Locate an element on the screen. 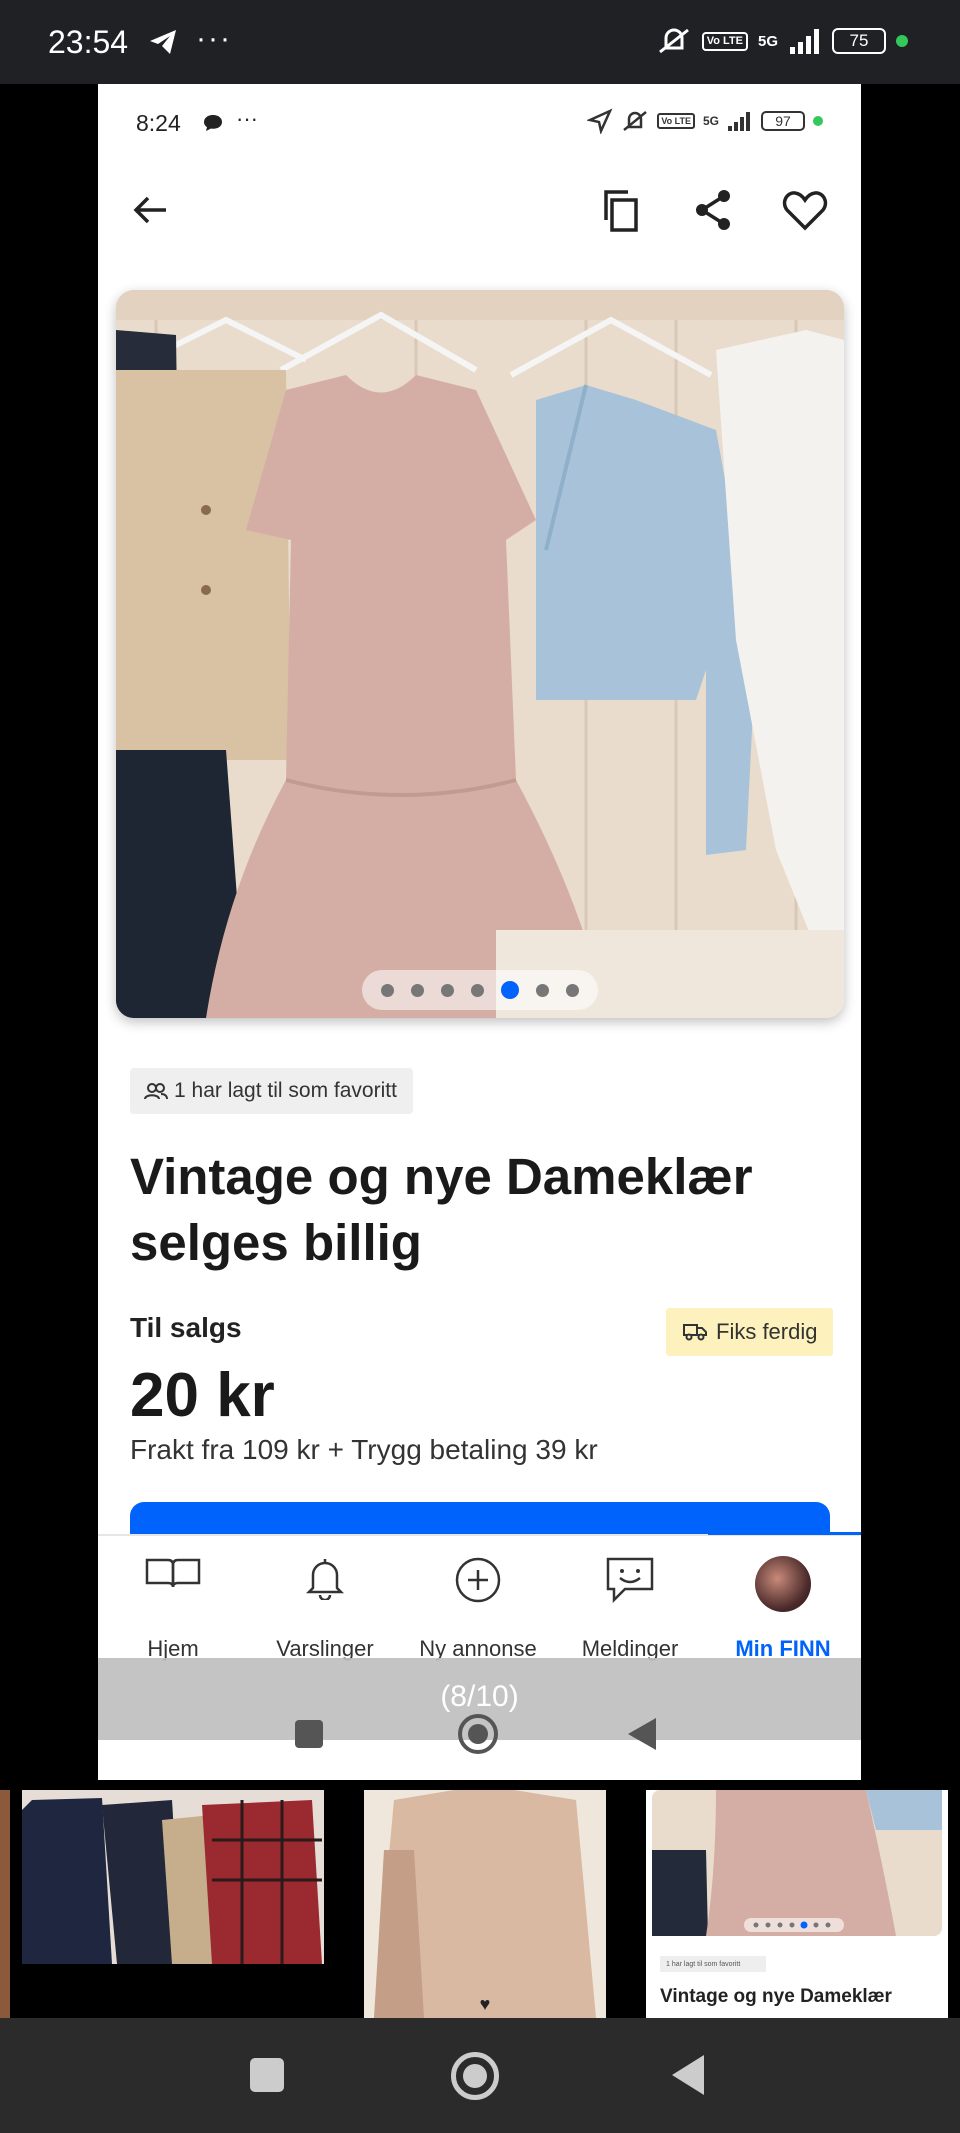  fiks-ferdig-label: Fiks ferdig is located at coordinates (767, 1331).